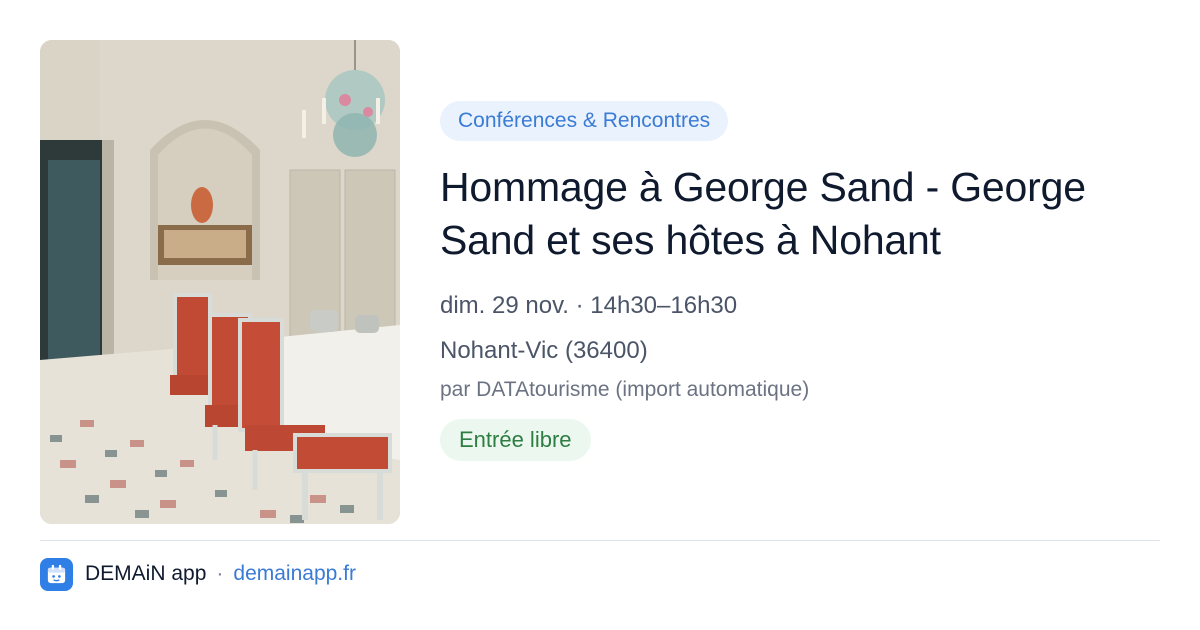 This screenshot has height=630, width=1200. What do you see at coordinates (625, 389) in the screenshot?
I see `event-source: par DATAtourisme (import automatique)` at bounding box center [625, 389].